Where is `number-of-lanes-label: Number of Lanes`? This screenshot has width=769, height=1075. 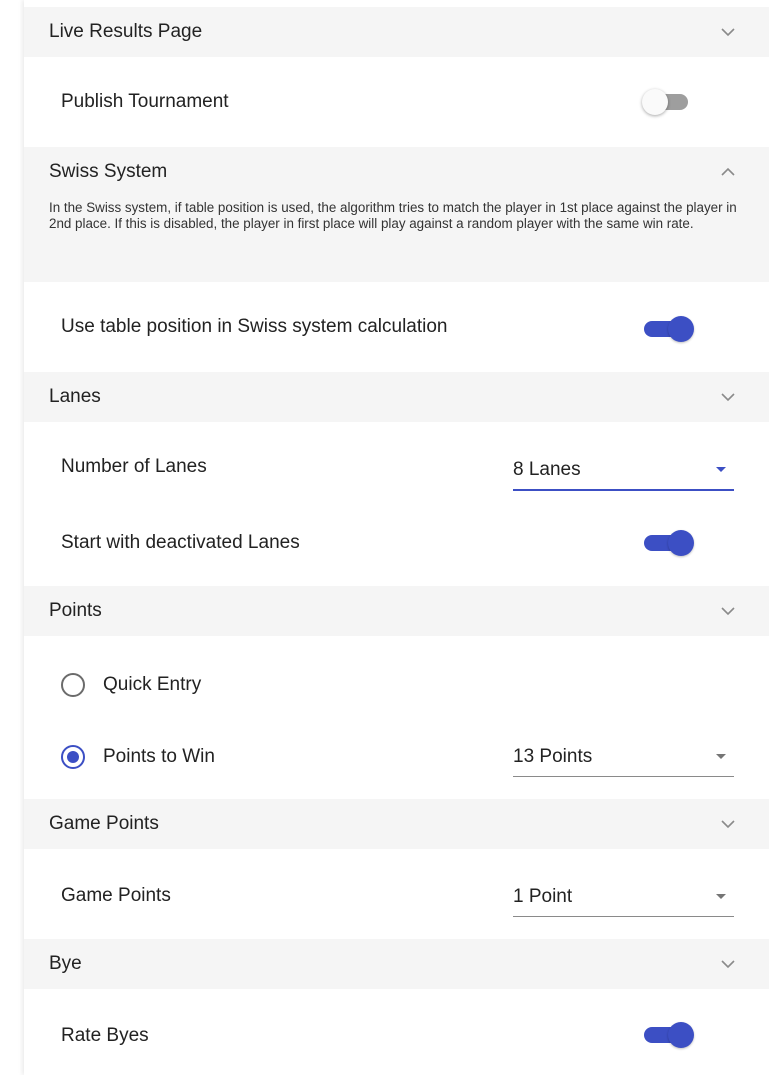 number-of-lanes-label: Number of Lanes is located at coordinates (134, 466).